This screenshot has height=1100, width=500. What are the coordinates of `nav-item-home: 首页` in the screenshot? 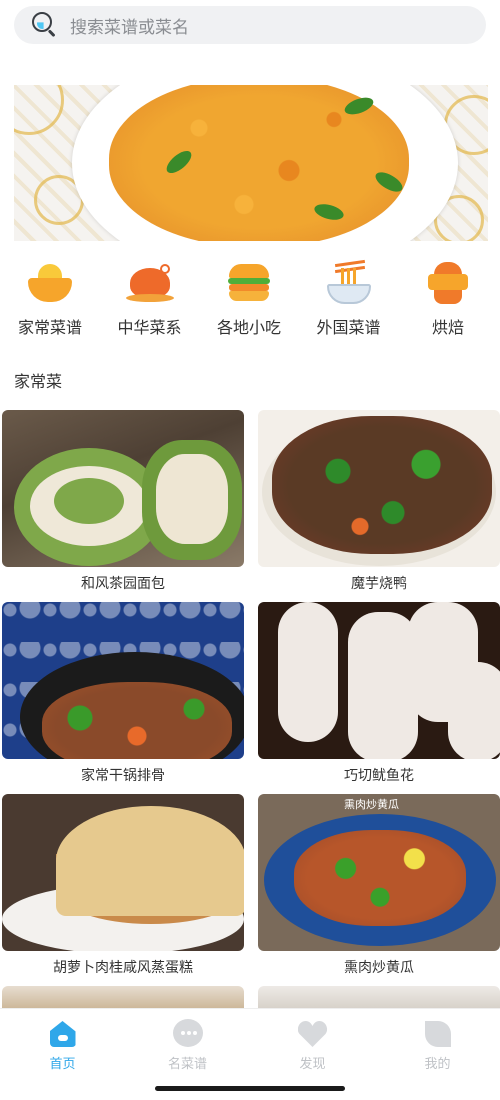 It's located at (63, 1059).